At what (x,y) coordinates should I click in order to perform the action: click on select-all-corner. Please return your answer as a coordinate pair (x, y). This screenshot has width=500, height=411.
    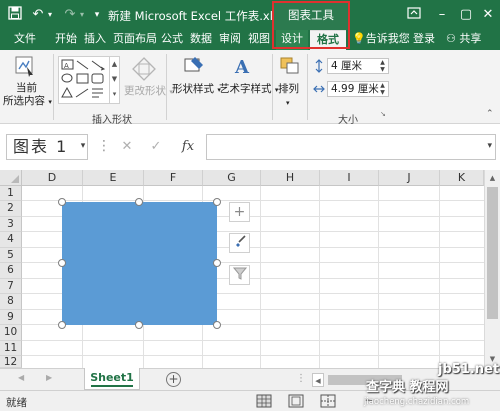
    Looking at the image, I should click on (11, 178).